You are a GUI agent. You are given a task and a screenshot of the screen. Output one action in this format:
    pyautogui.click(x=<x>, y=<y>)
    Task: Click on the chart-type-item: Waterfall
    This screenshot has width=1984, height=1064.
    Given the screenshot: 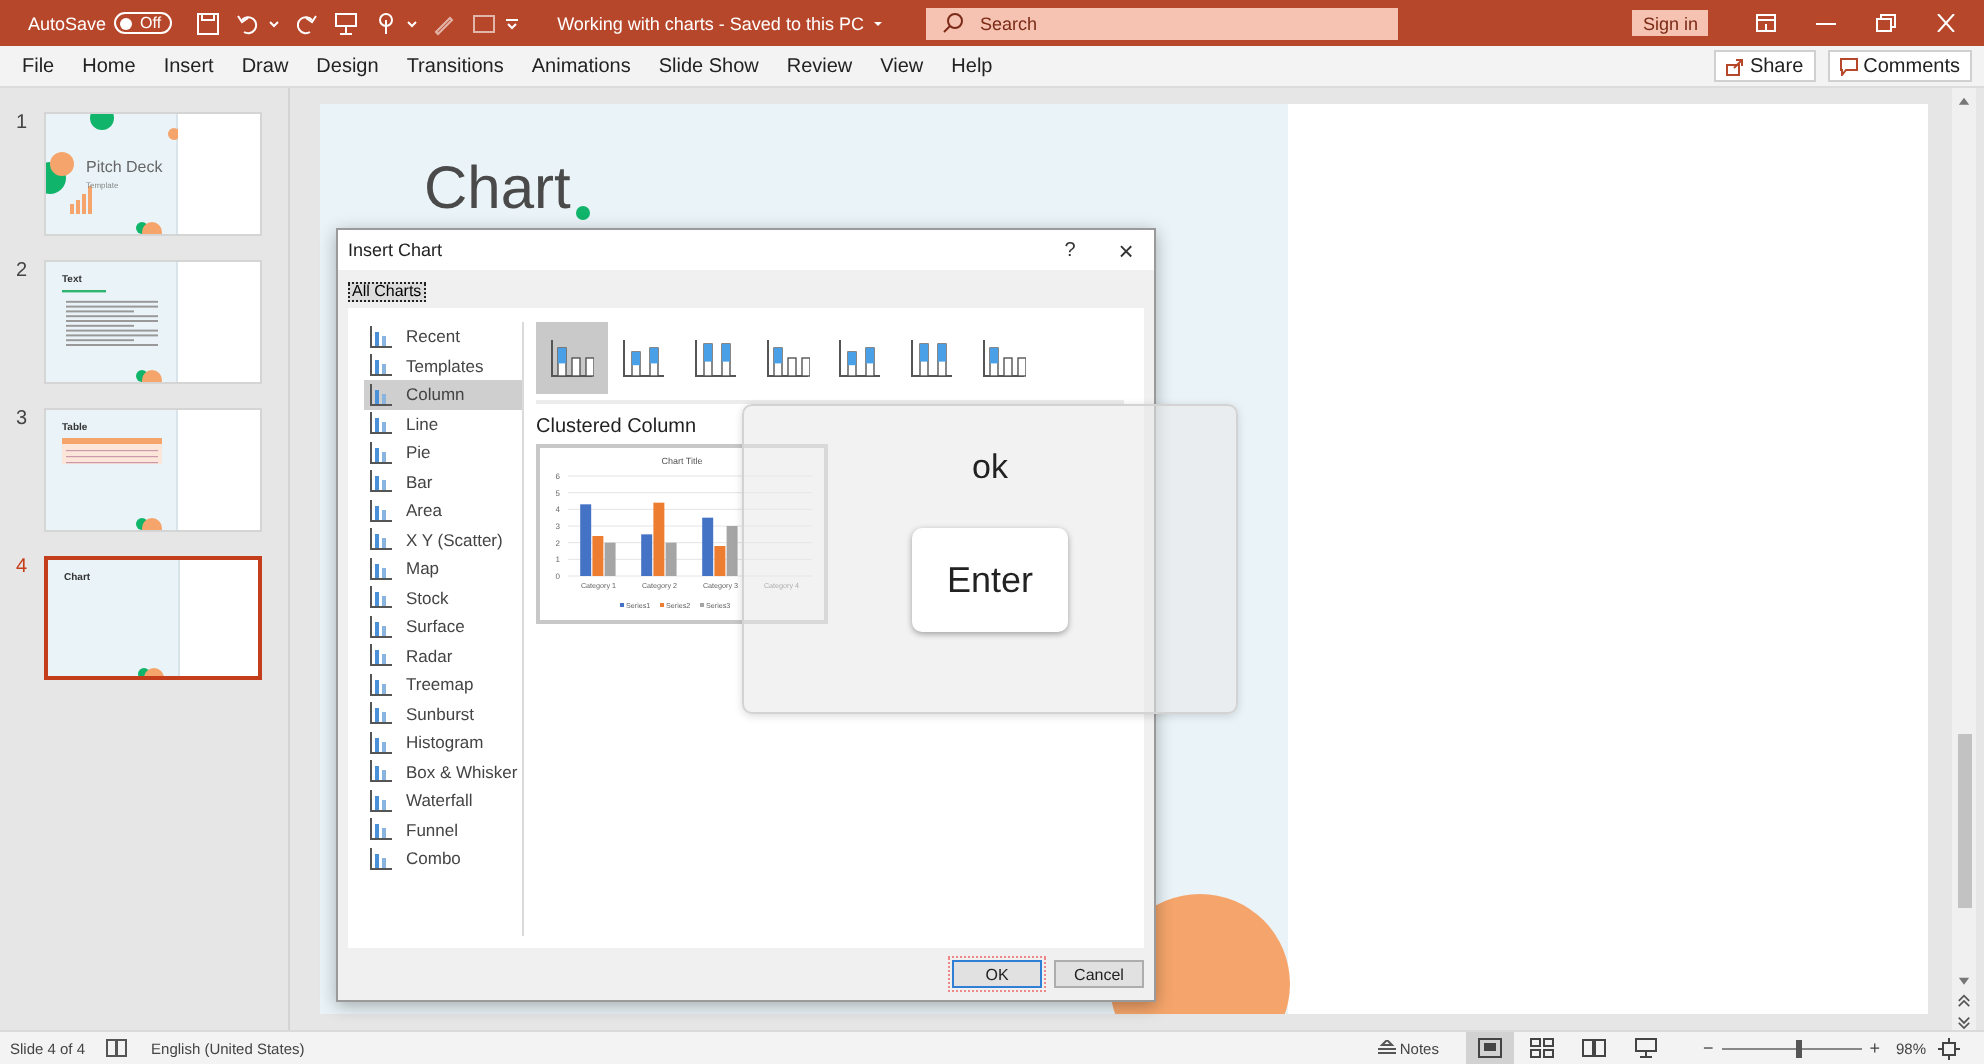 What is the action you would take?
    pyautogui.click(x=443, y=800)
    